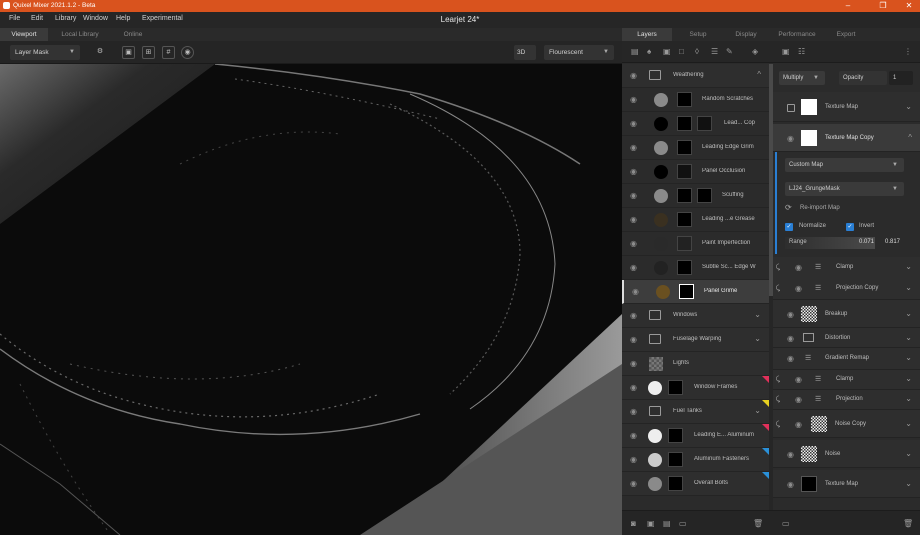 The width and height of the screenshot is (920, 535). What do you see at coordinates (695, 388) in the screenshot?
I see `layer-row: ◉ Window Frames` at bounding box center [695, 388].